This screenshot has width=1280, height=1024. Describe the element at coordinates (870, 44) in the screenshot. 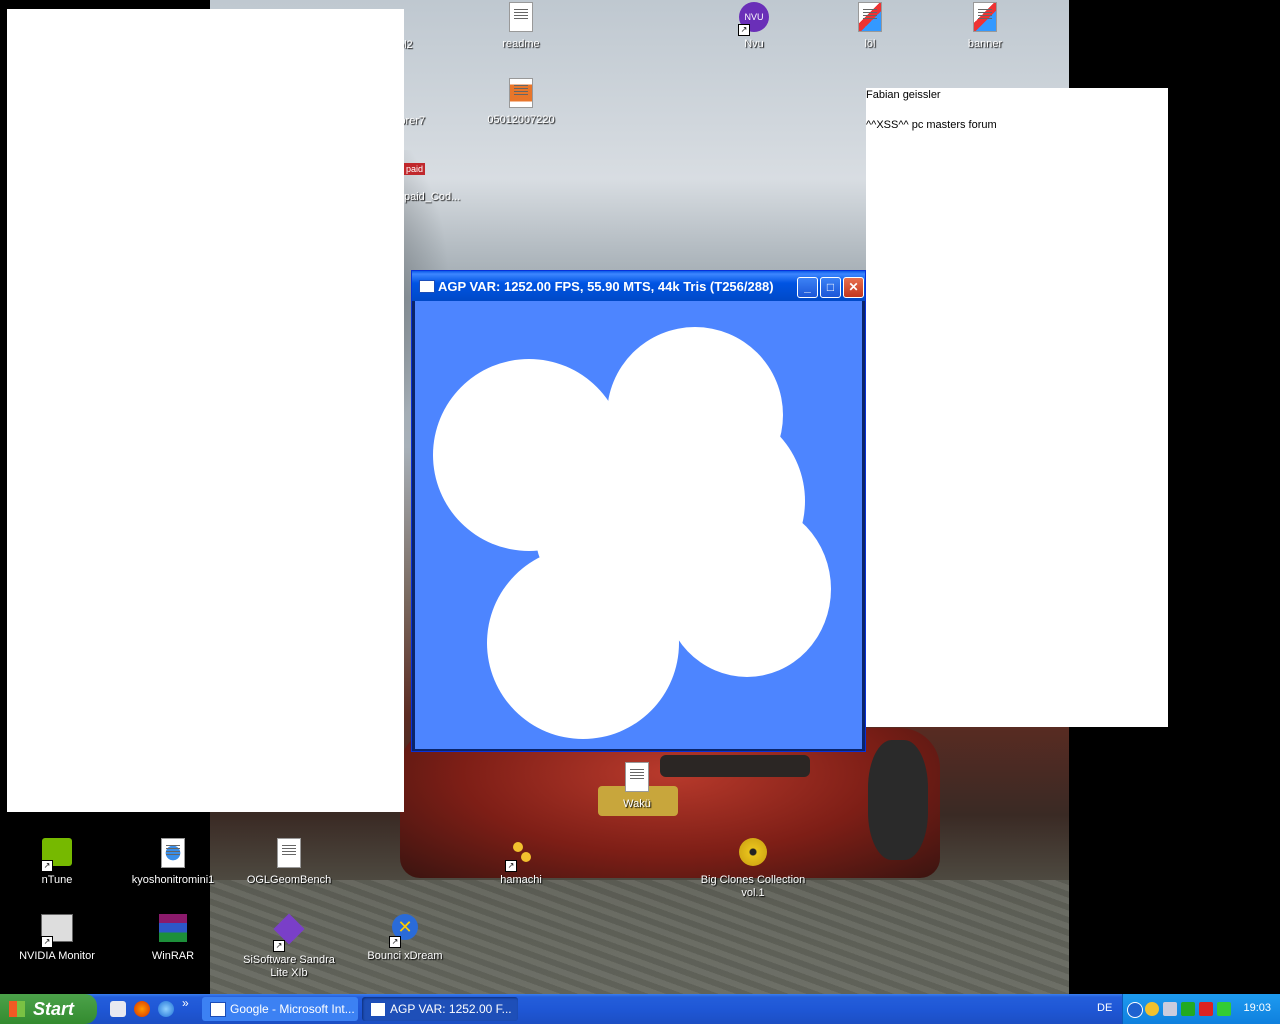

I see `desktop-icon-label: löl` at that location.